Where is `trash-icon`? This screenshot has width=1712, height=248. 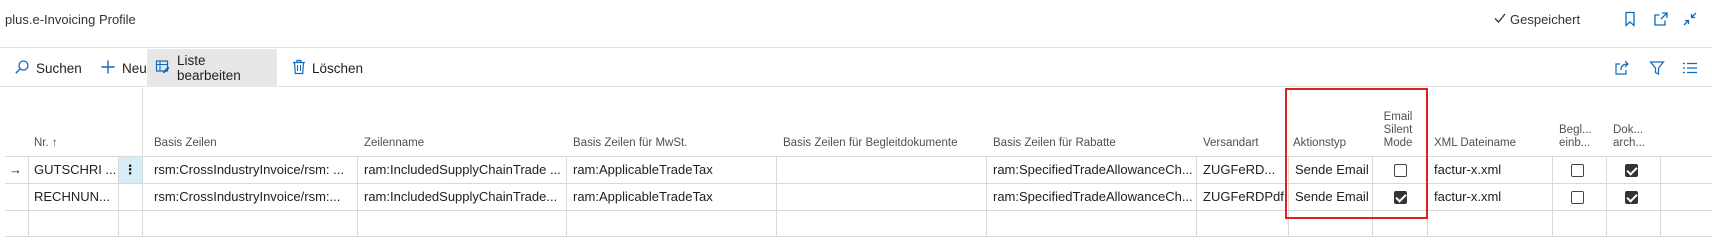
trash-icon is located at coordinates (299, 68).